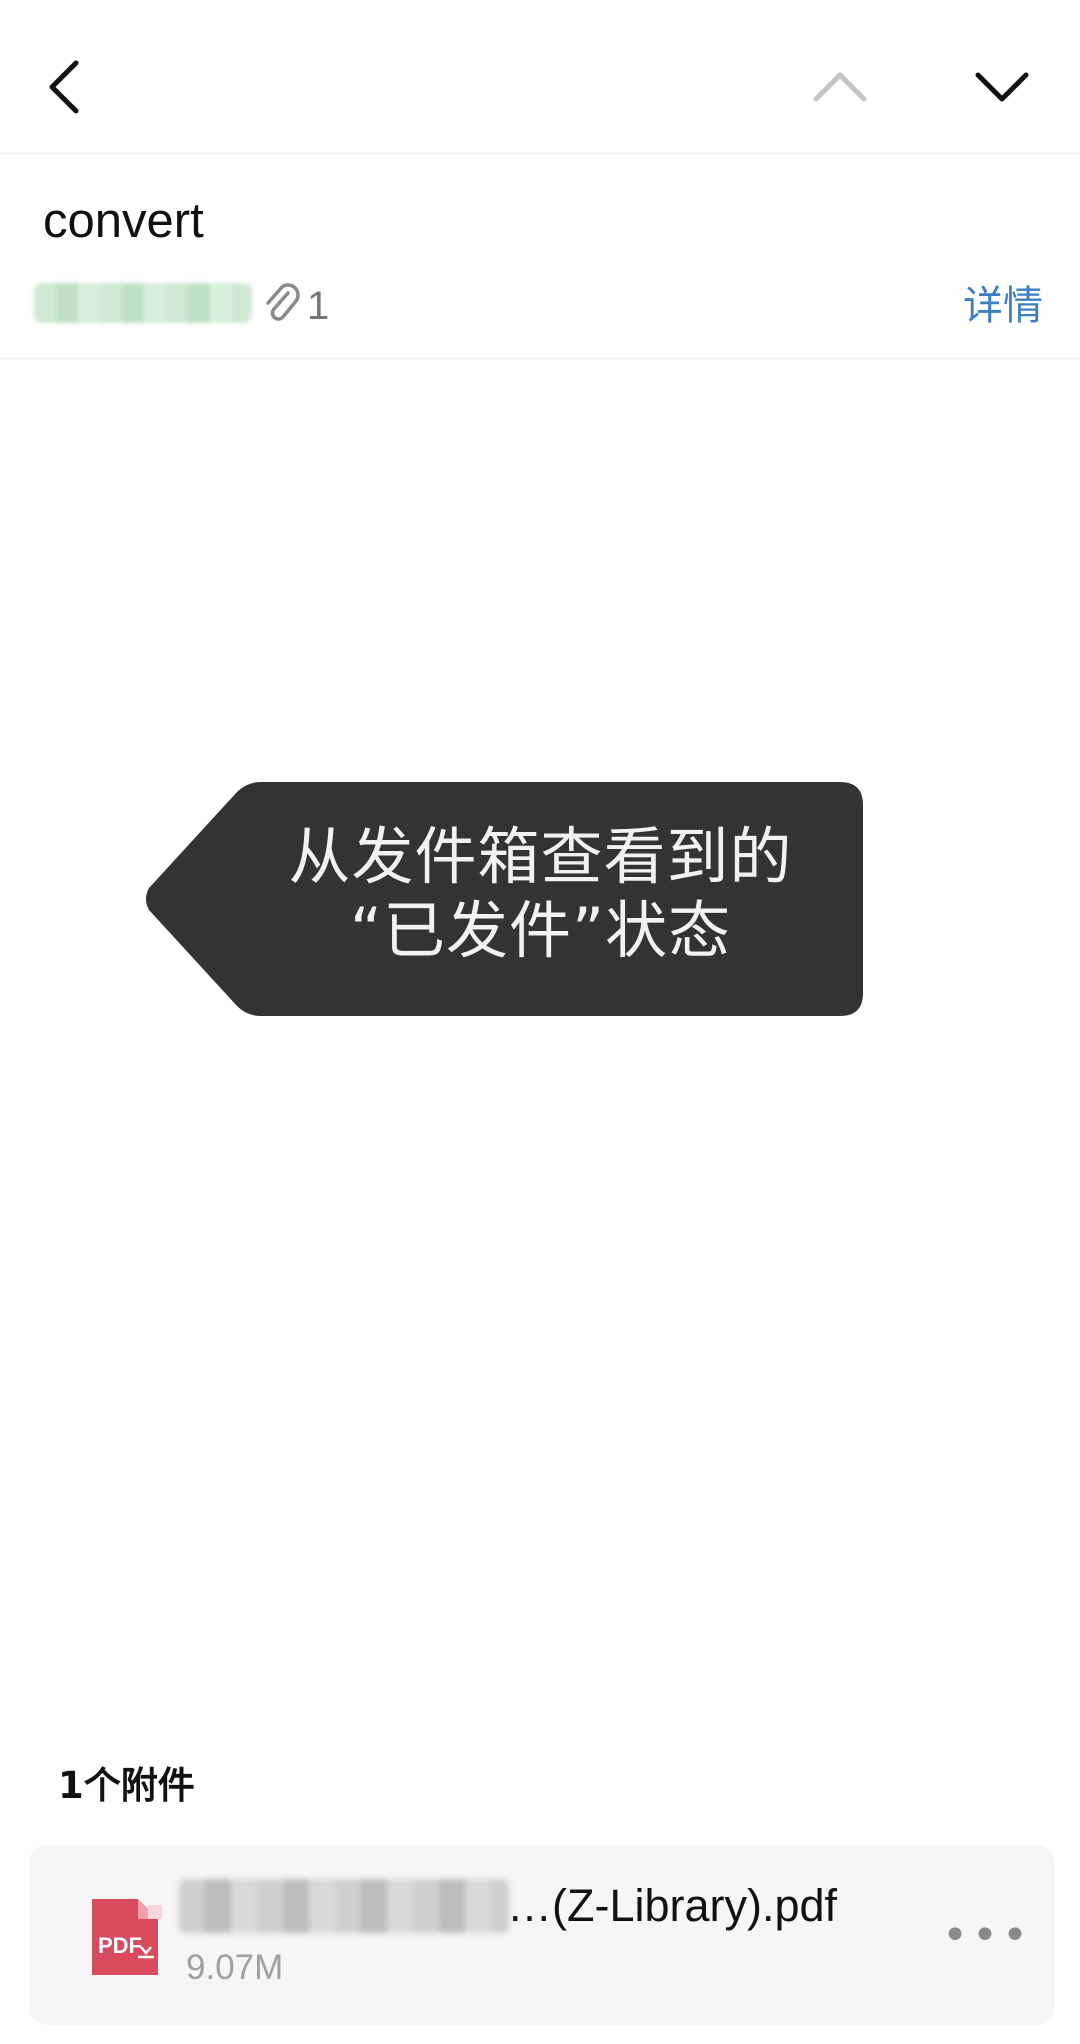 This screenshot has height=2044, width=1080. I want to click on chevron-left-icon, so click(64, 87).